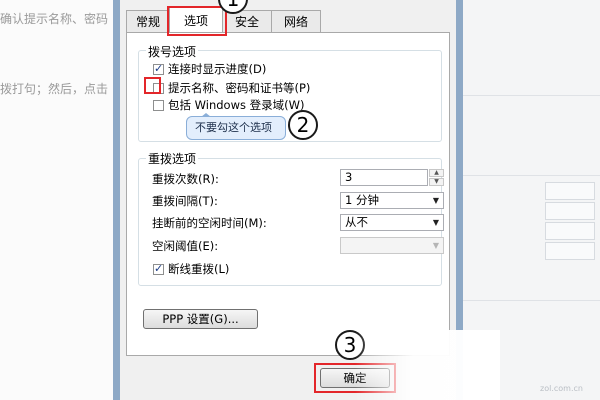  What do you see at coordinates (236, 105) in the screenshot?
I see `include-windows-domain-label: 包括 Windows 登录域(W)` at bounding box center [236, 105].